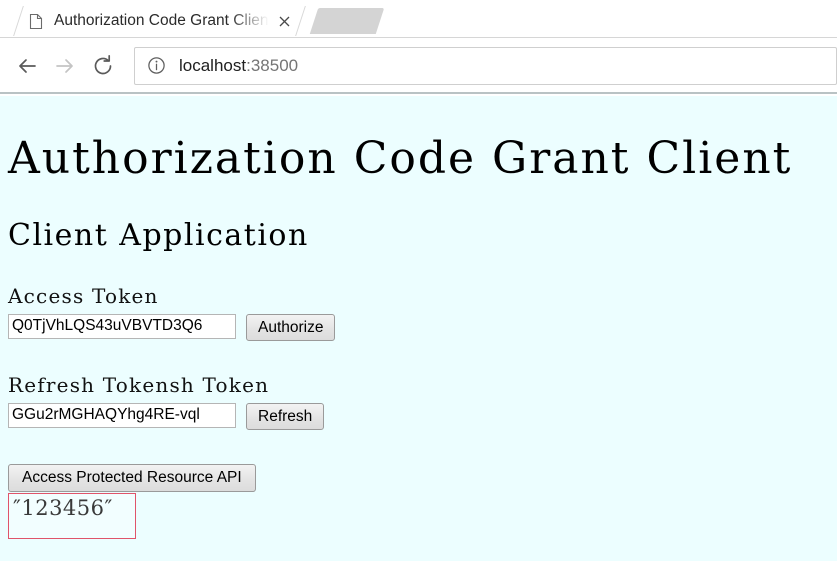 This screenshot has width=837, height=561. I want to click on refresh-token-input, so click(122, 415).